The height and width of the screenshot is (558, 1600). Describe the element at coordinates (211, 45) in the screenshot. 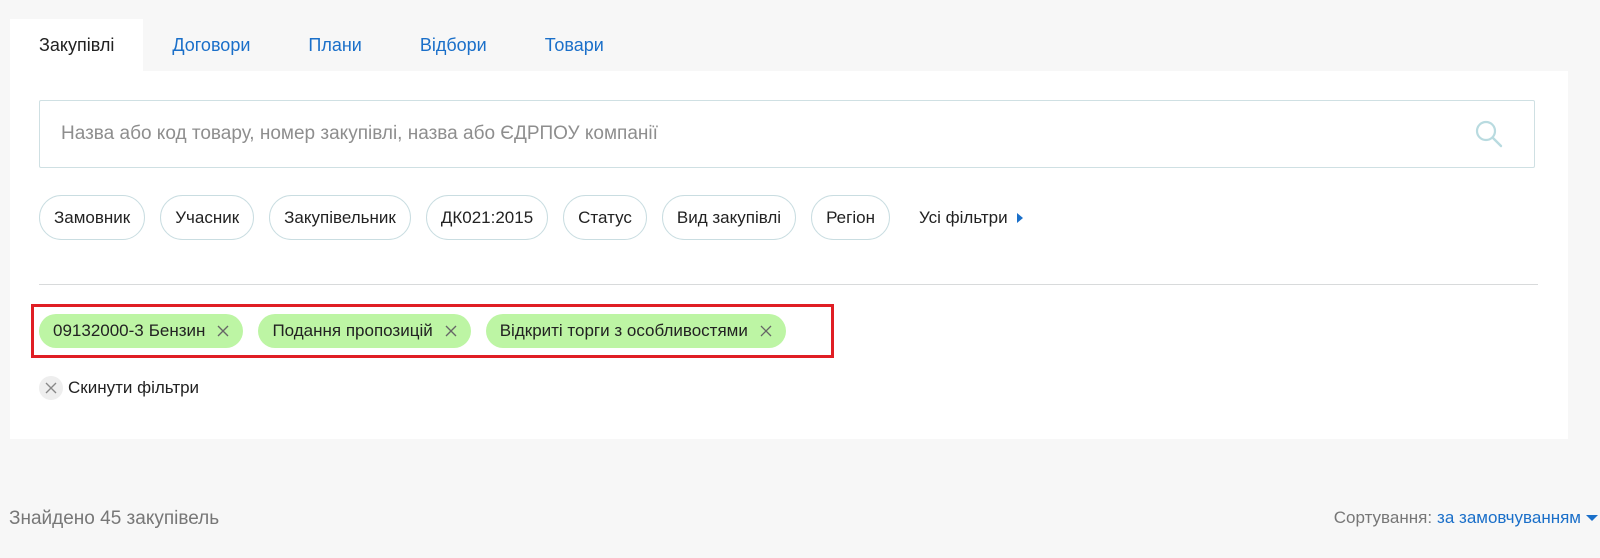

I see `tab-dohovory: Договори` at that location.